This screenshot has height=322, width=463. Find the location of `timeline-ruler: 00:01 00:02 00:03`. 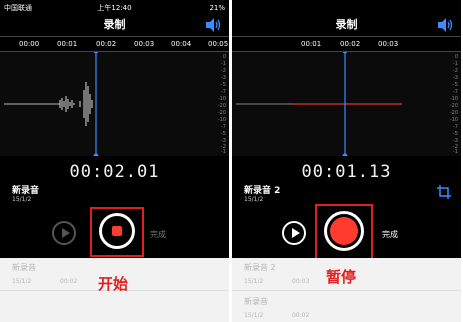

timeline-ruler: 00:01 00:02 00:03 is located at coordinates (346, 44).